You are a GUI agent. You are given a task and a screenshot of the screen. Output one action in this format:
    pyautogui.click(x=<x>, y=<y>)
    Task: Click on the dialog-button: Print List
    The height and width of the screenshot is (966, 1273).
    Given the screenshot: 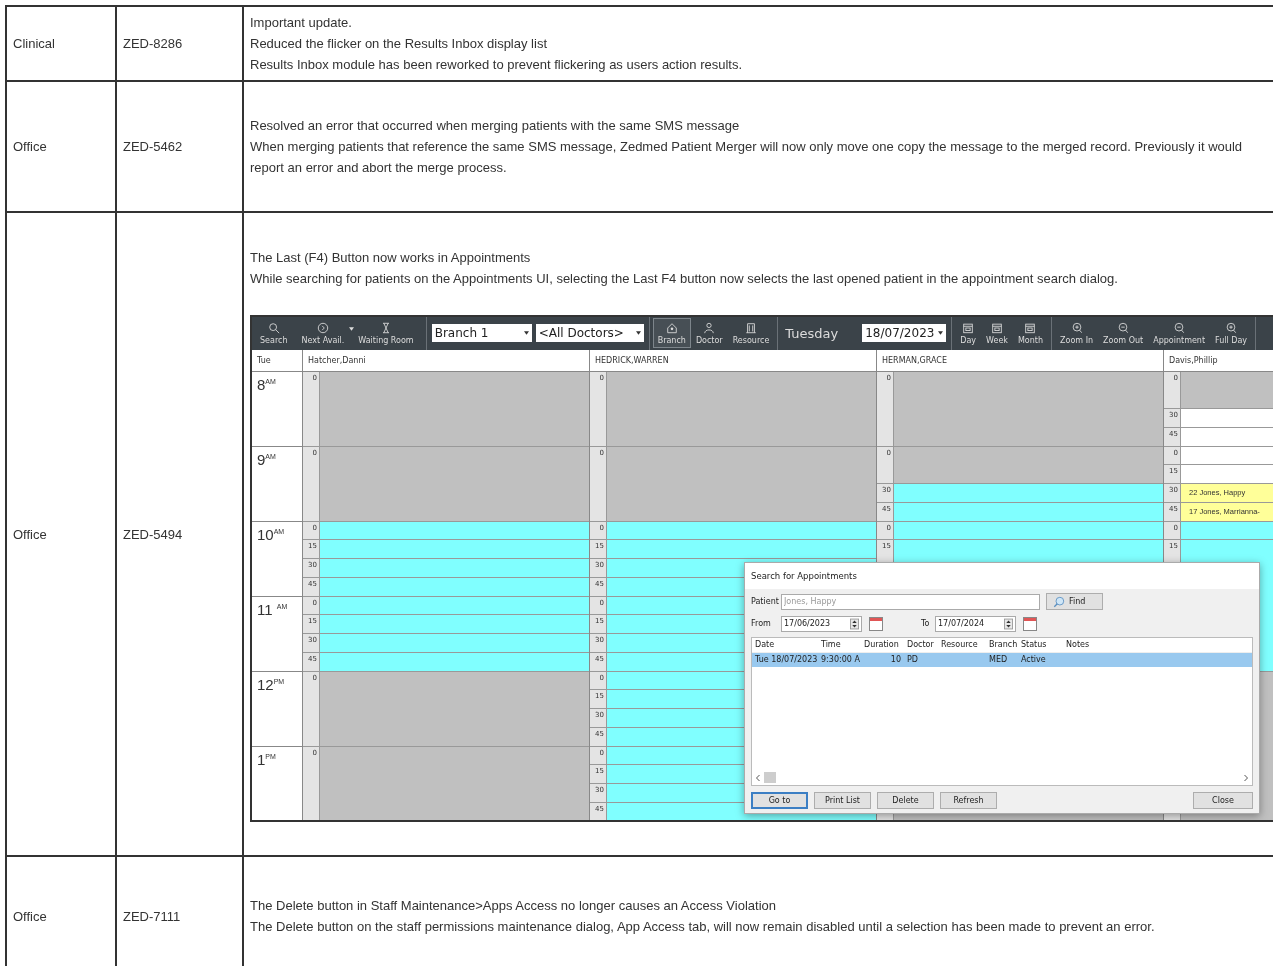 What is the action you would take?
    pyautogui.click(x=842, y=800)
    